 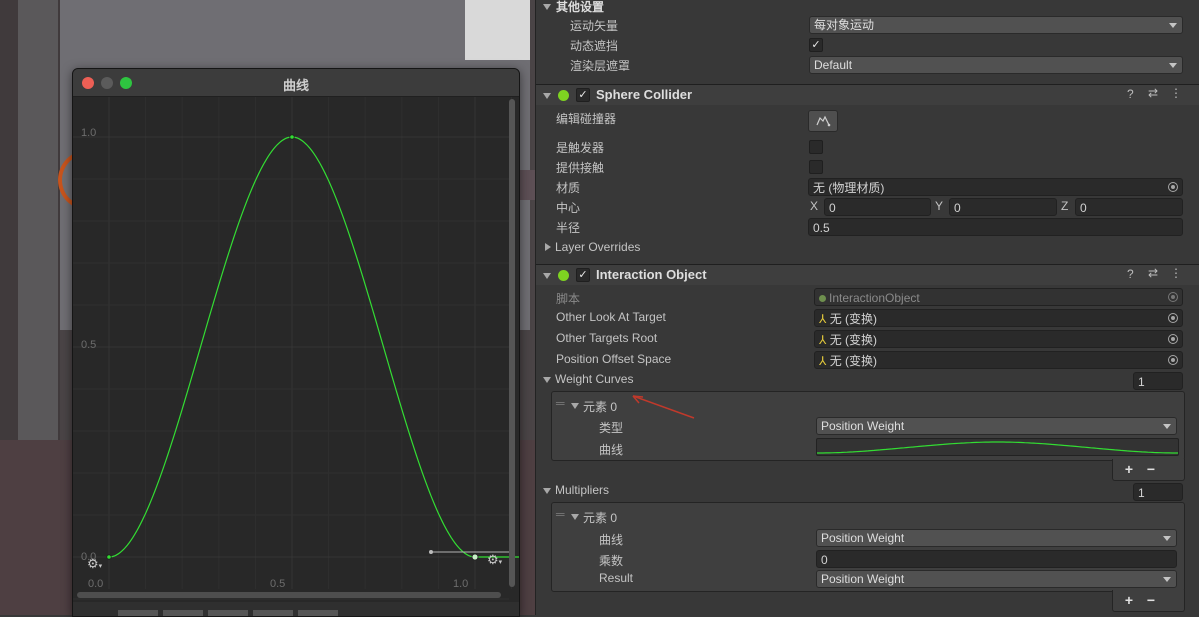 What do you see at coordinates (853, 319) in the screenshot?
I see `other-look-at-target-value: 无 (变换)` at bounding box center [853, 319].